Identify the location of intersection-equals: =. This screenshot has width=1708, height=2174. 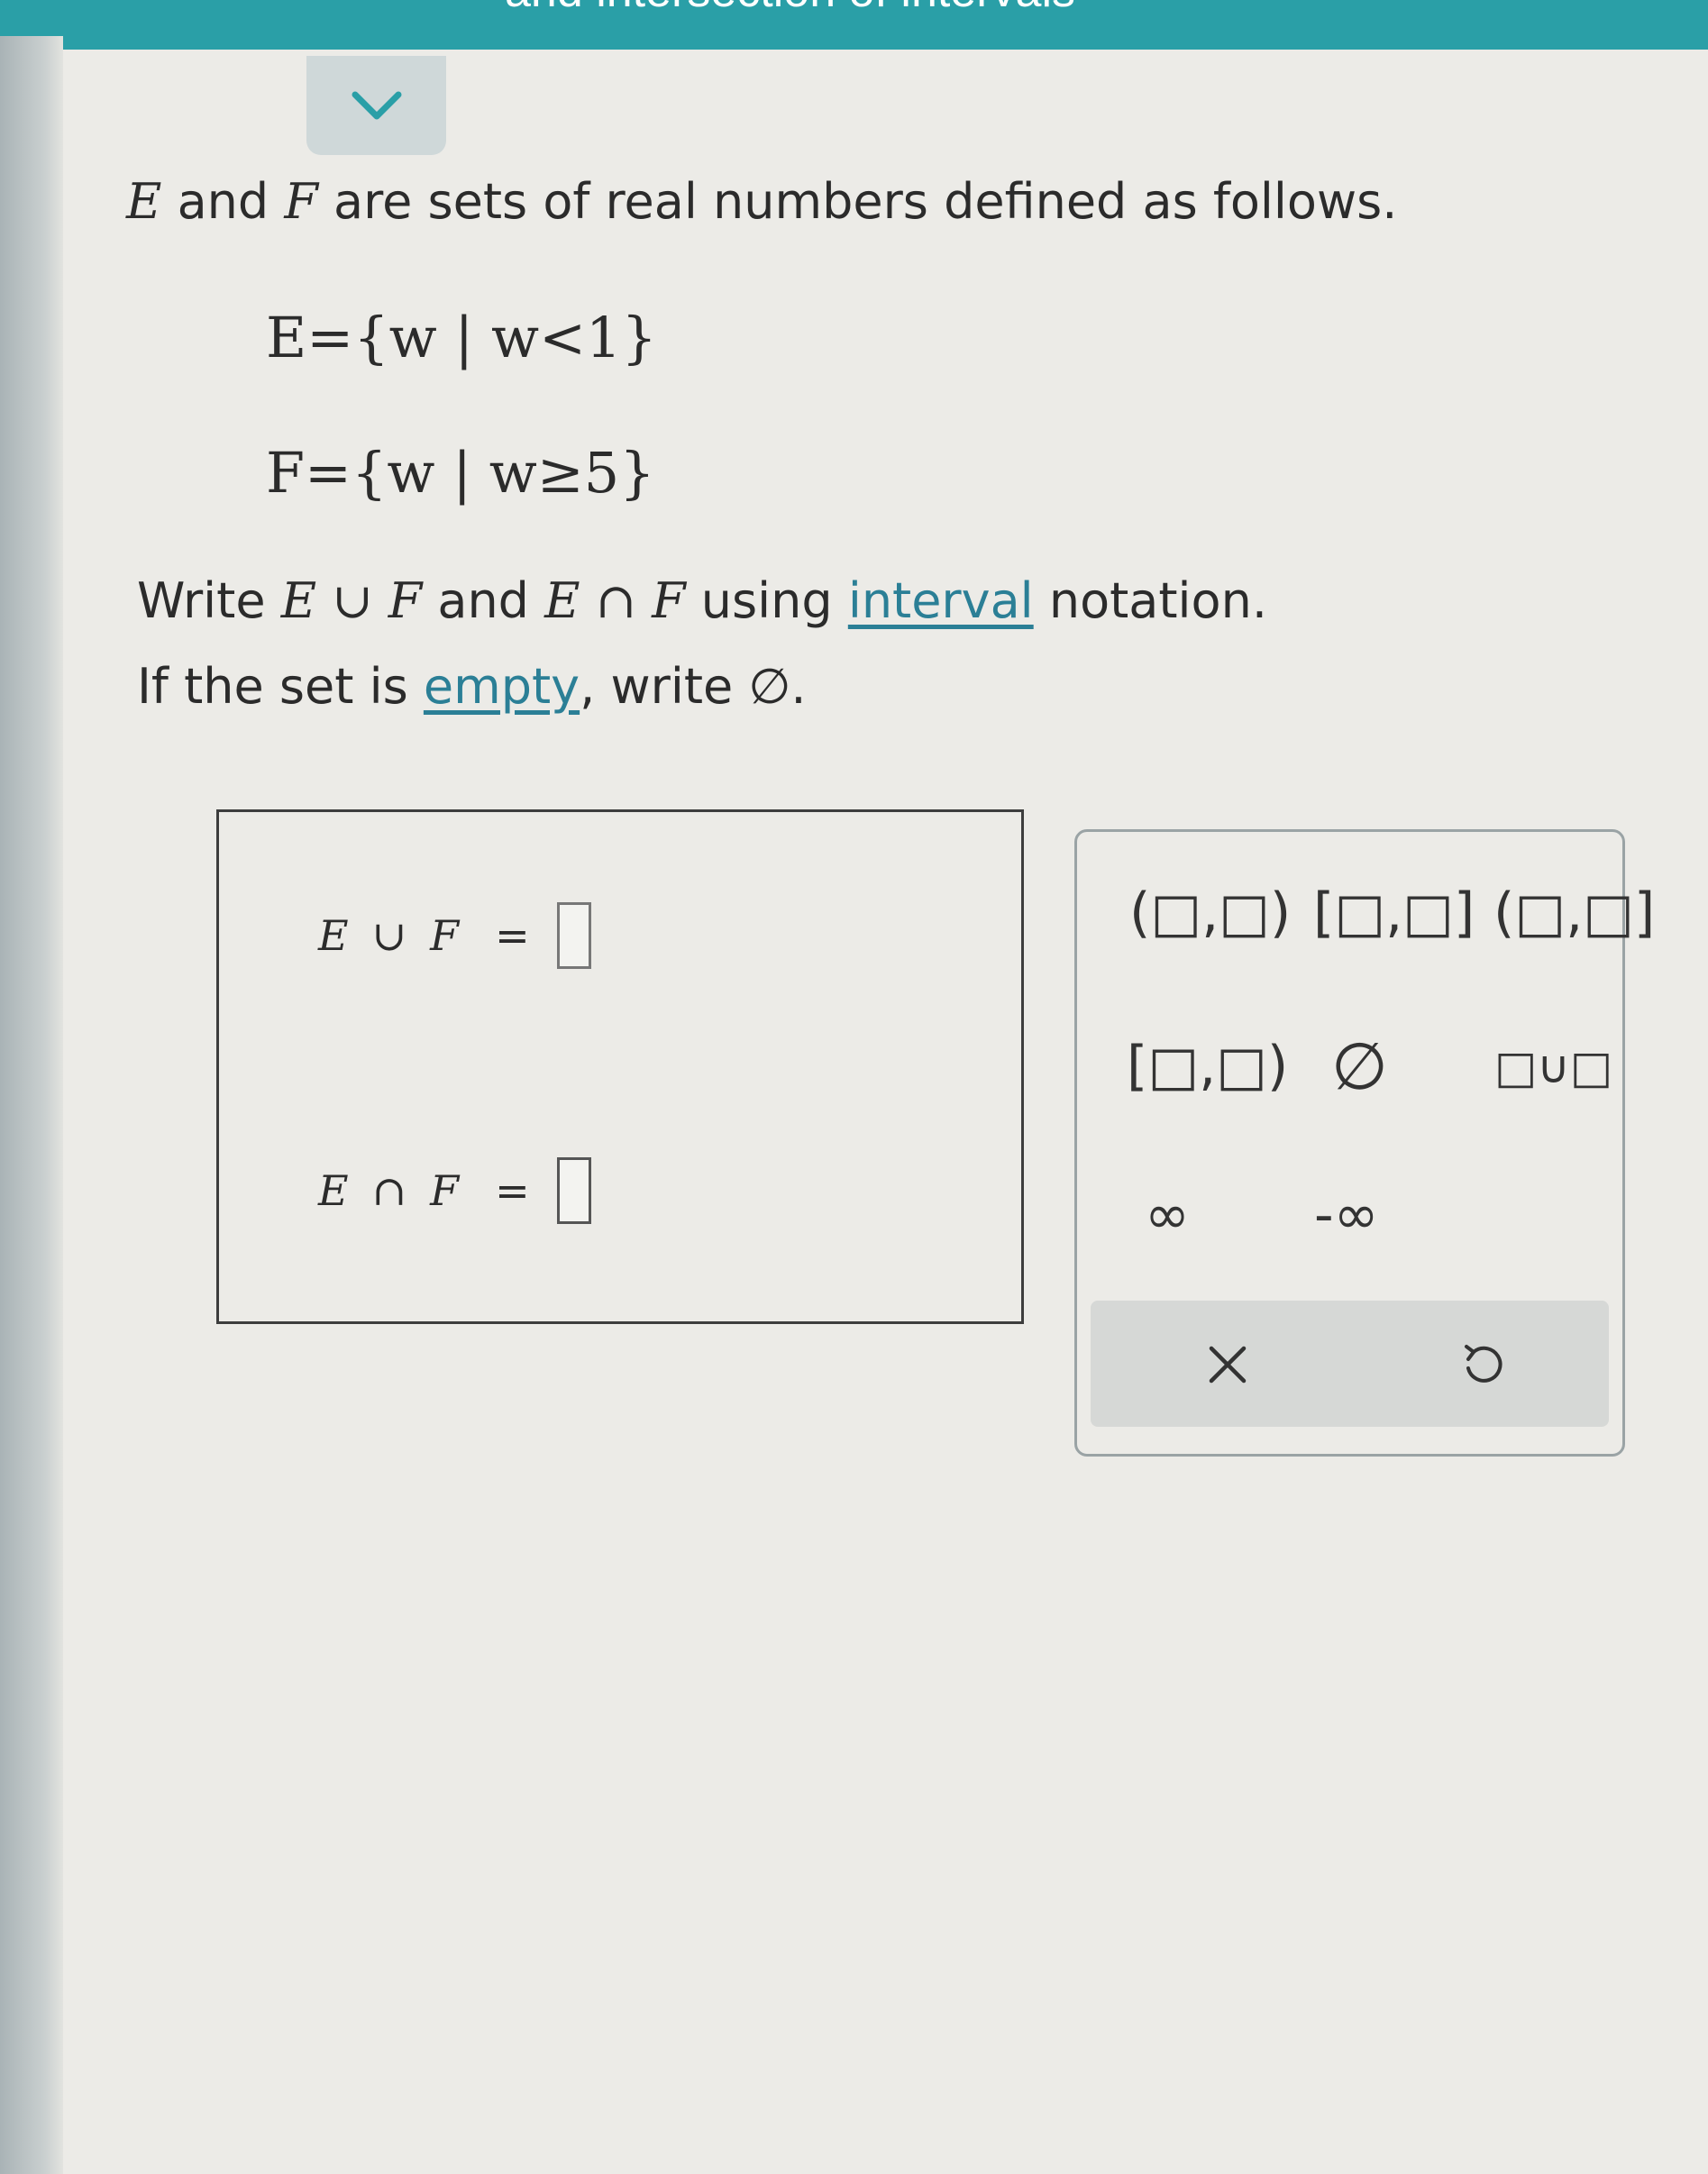
(512, 1190).